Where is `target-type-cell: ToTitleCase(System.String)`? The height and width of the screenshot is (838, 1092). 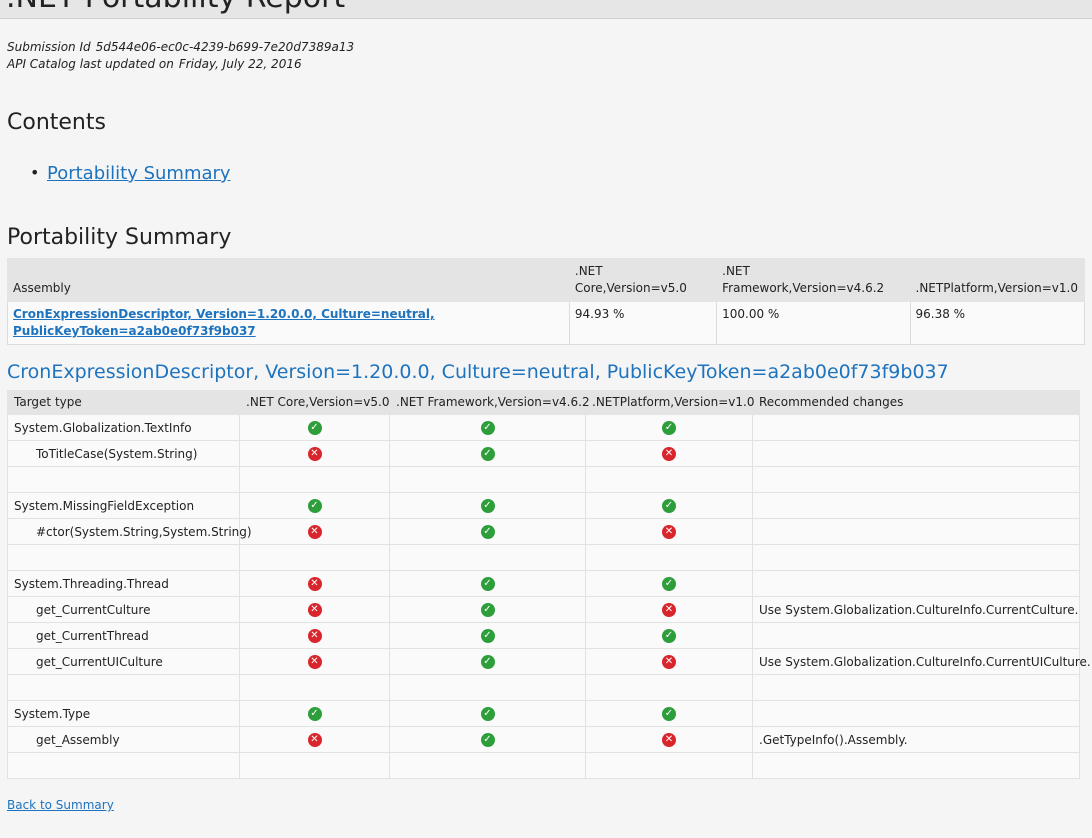 target-type-cell: ToTitleCase(System.String) is located at coordinates (123, 453).